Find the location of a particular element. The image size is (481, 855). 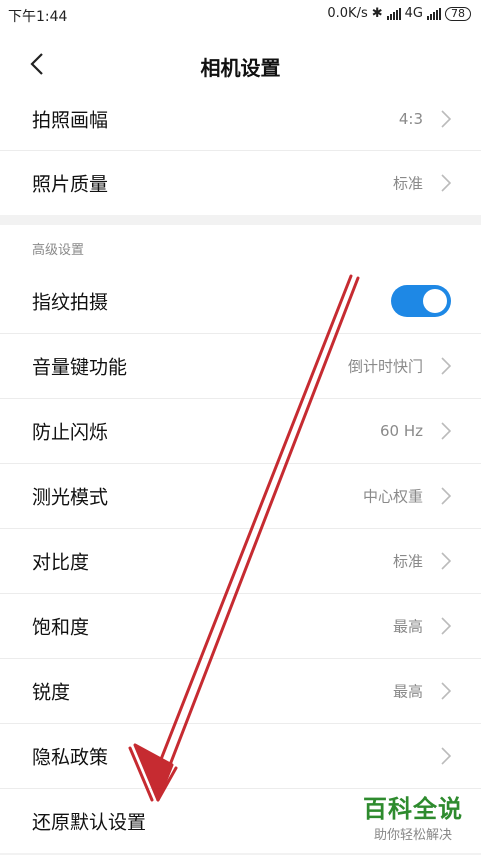

setting-label: 音量键功能 is located at coordinates (80, 367).